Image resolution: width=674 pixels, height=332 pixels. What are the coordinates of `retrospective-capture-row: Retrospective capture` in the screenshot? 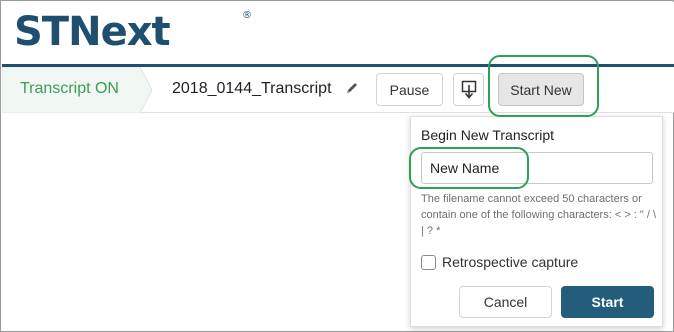 It's located at (499, 262).